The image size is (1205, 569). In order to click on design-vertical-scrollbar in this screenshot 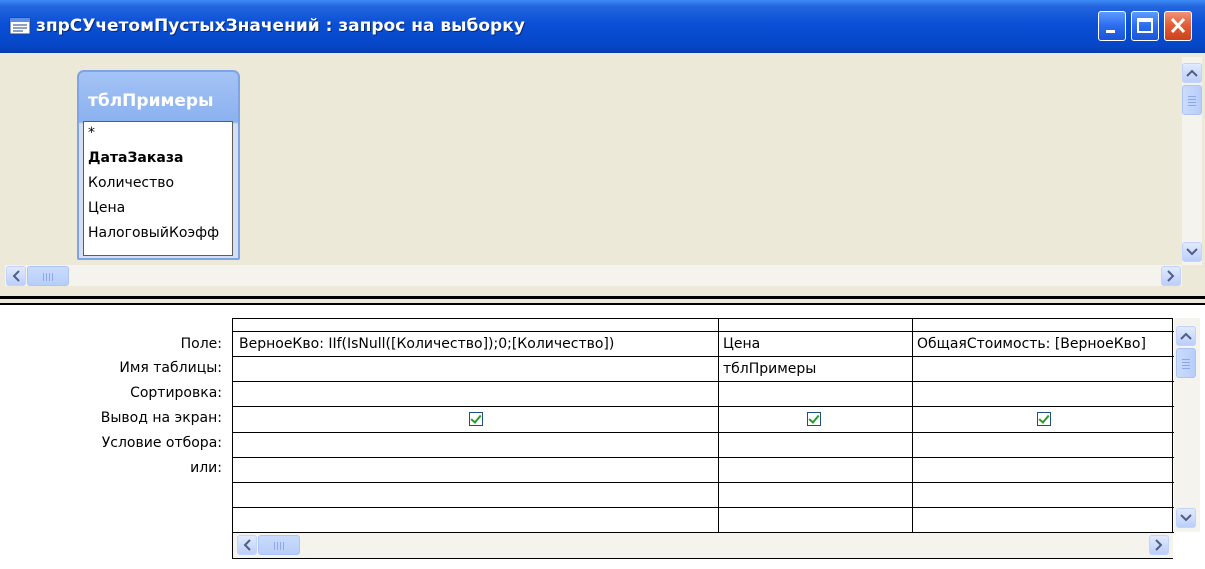, I will do `click(1192, 161)`.